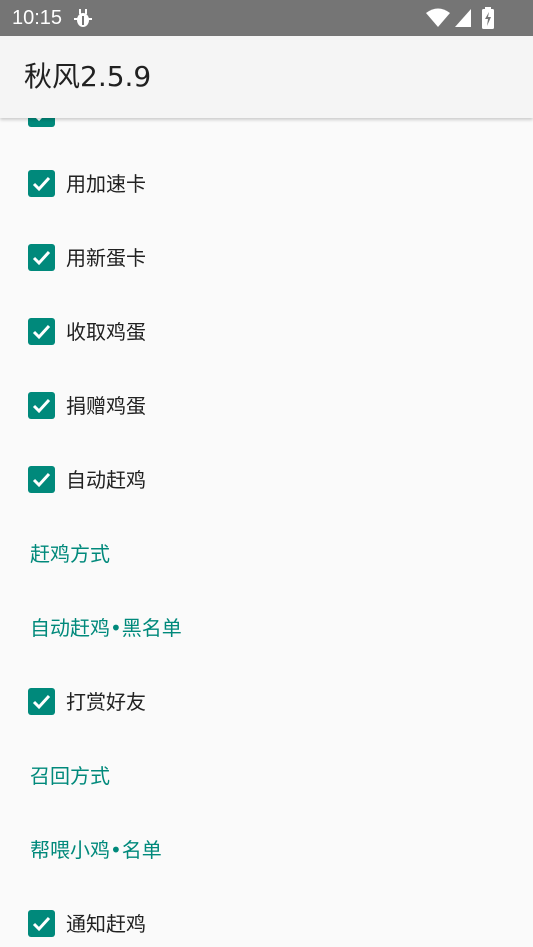 The height and width of the screenshot is (947, 533). I want to click on setting-link-label: 帮喂小鸡•名单, so click(96, 850).